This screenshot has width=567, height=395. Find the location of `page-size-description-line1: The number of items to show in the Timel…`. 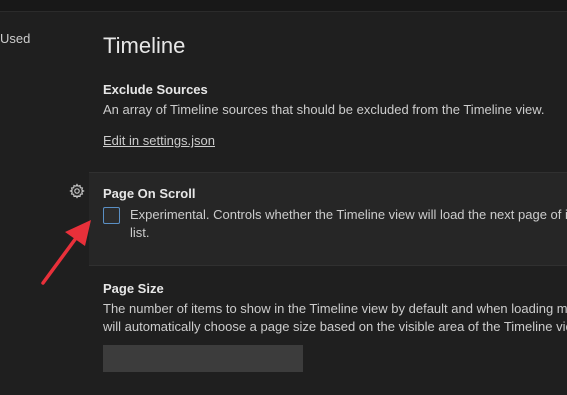

page-size-description-line1: The number of items to show in the Timel… is located at coordinates (335, 308).